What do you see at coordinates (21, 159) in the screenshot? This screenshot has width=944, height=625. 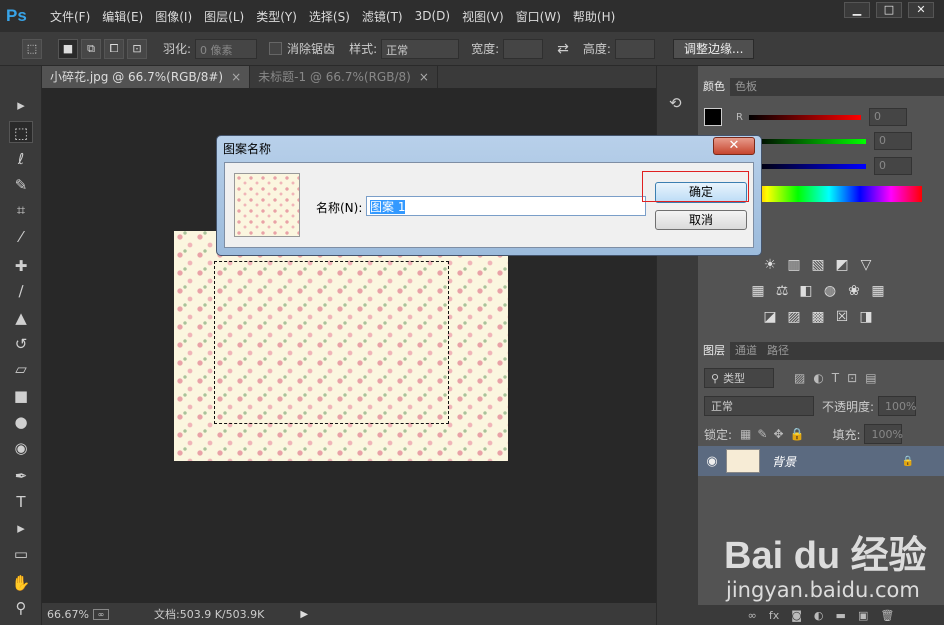 I see `lasso-tool-icon: ℓ` at bounding box center [21, 159].